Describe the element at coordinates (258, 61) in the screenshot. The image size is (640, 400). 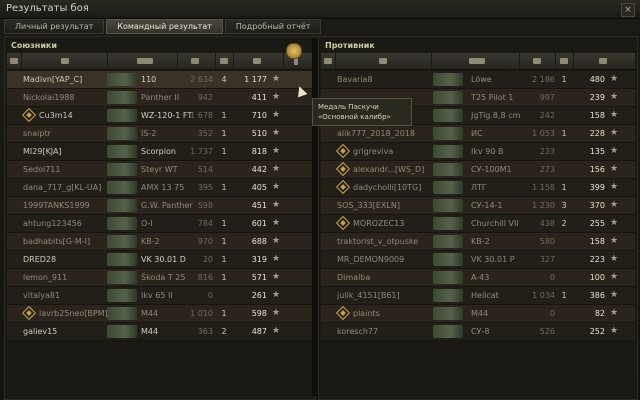
I see `xp-header` at that location.